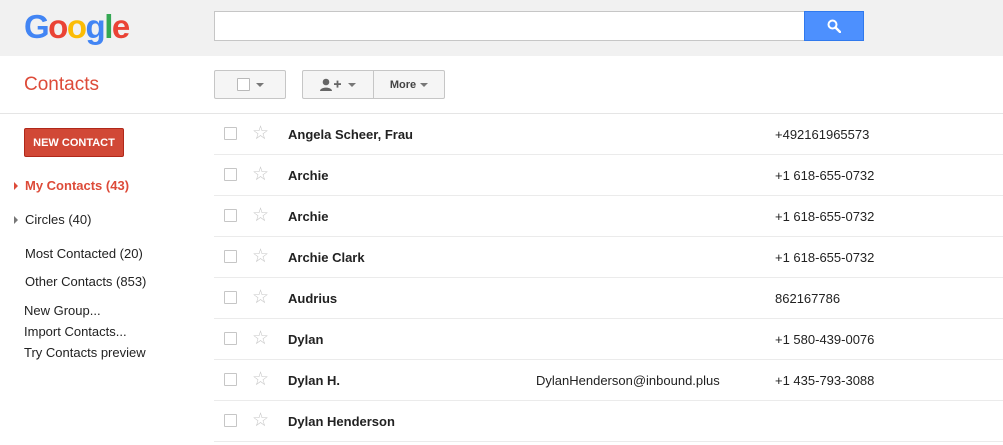 This screenshot has height=445, width=1003. What do you see at coordinates (341, 421) in the screenshot?
I see `contact-name: Dylan Henderson` at bounding box center [341, 421].